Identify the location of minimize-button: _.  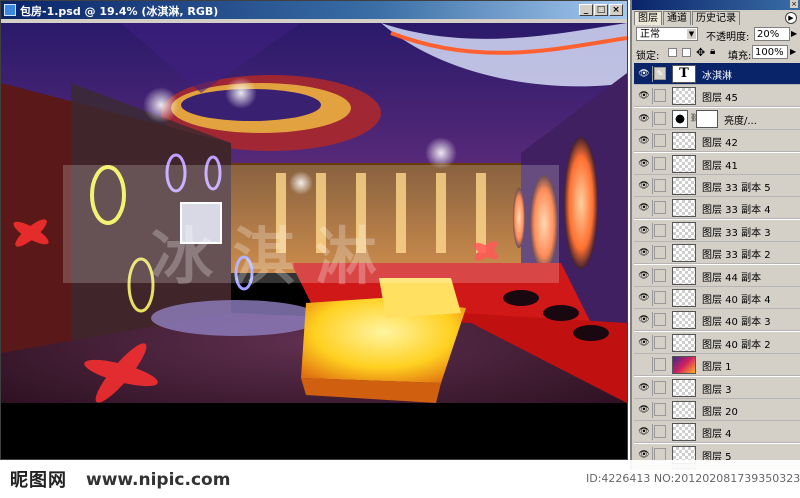
(586, 10).